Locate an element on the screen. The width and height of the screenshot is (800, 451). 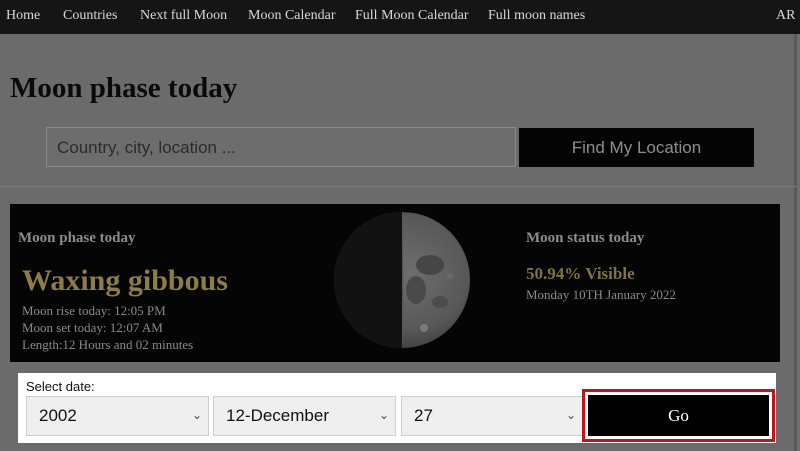
moon-date: Monday 10TH January 2022 is located at coordinates (601, 294).